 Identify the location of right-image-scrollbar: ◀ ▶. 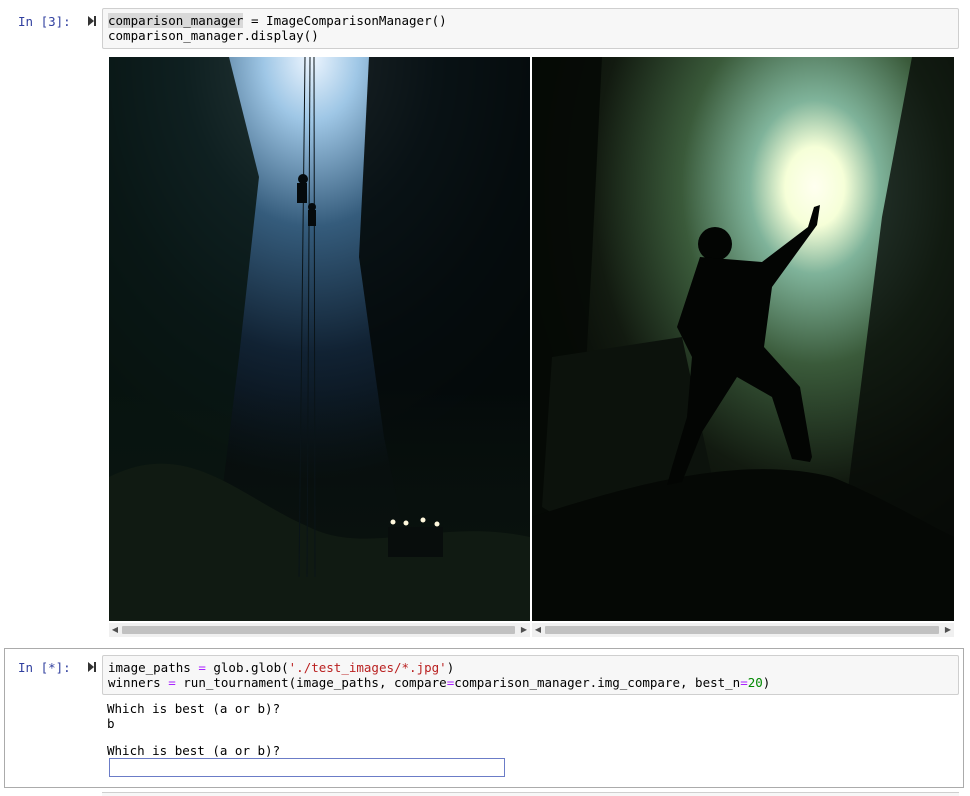
(743, 630).